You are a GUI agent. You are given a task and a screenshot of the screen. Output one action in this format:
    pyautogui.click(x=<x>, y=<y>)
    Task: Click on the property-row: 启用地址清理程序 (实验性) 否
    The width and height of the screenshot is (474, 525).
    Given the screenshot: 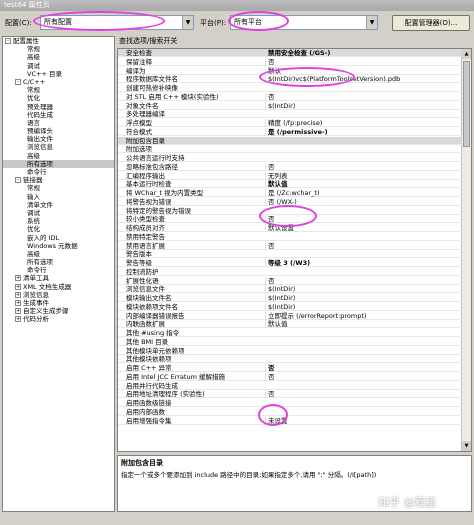 What is the action you would take?
    pyautogui.click(x=290, y=394)
    